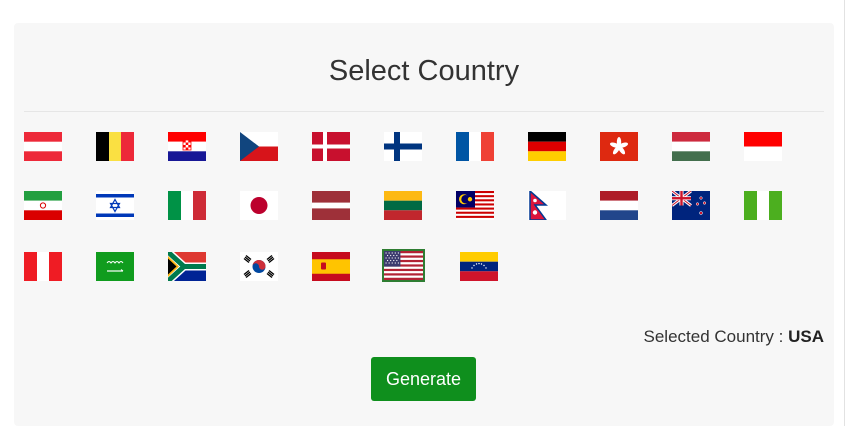 The height and width of the screenshot is (426, 850). What do you see at coordinates (259, 146) in the screenshot?
I see `czech-republic-flag-icon` at bounding box center [259, 146].